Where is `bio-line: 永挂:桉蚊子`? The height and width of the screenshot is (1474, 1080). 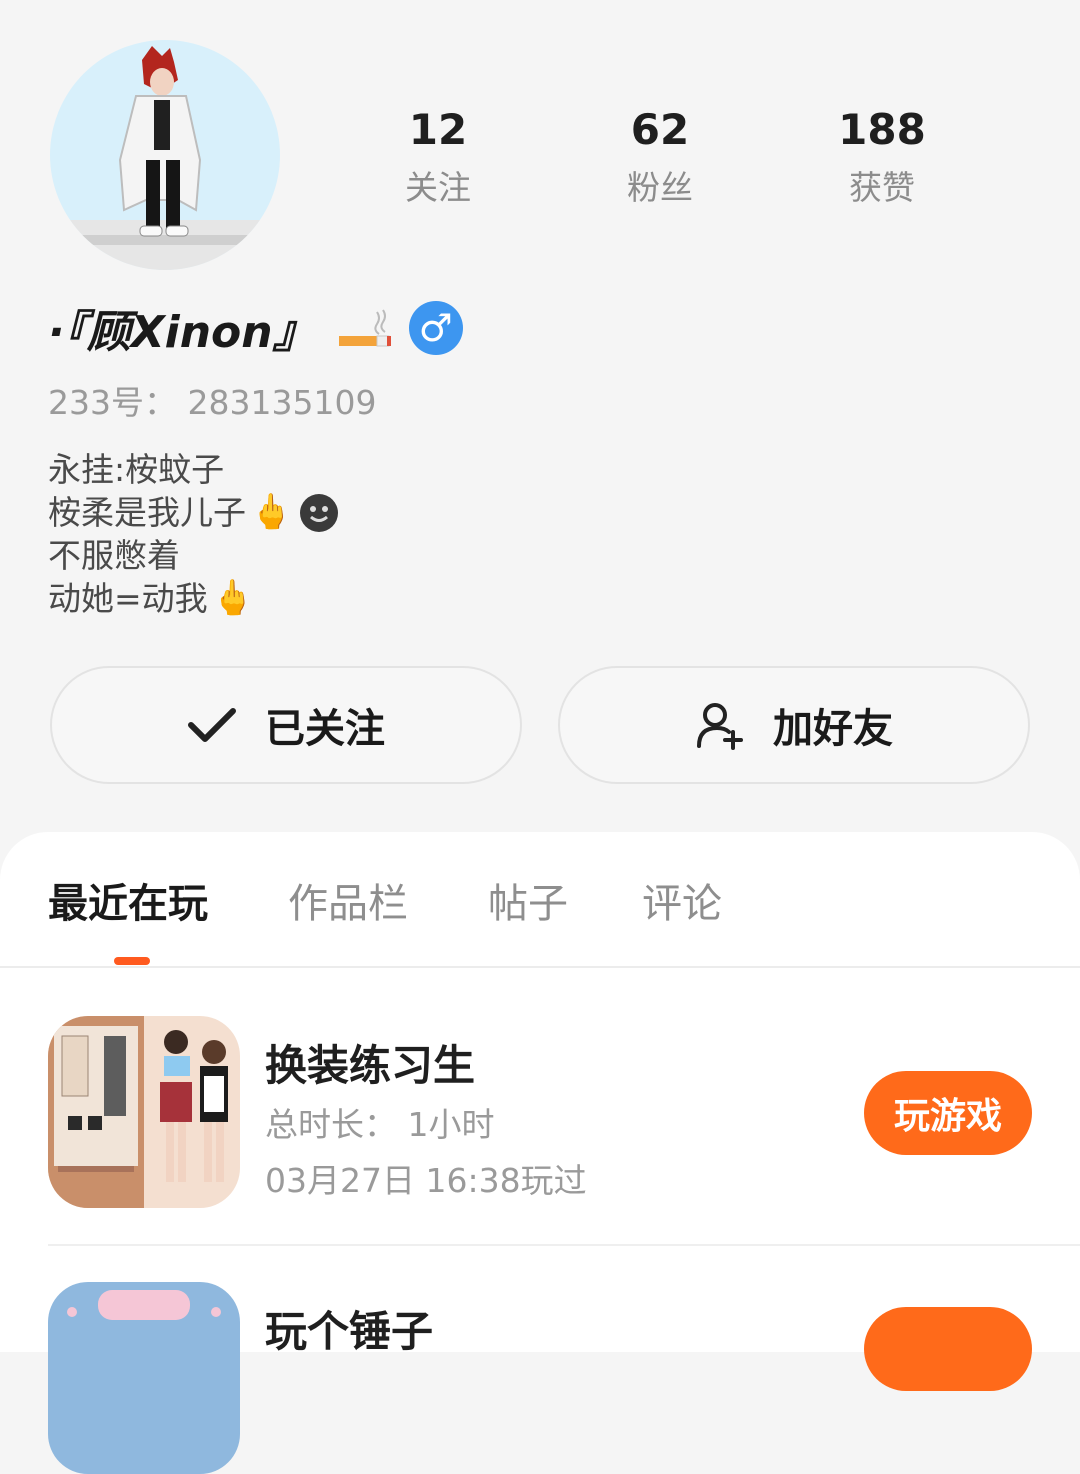
bio-line: 永挂:桉蚊子 is located at coordinates (193, 469).